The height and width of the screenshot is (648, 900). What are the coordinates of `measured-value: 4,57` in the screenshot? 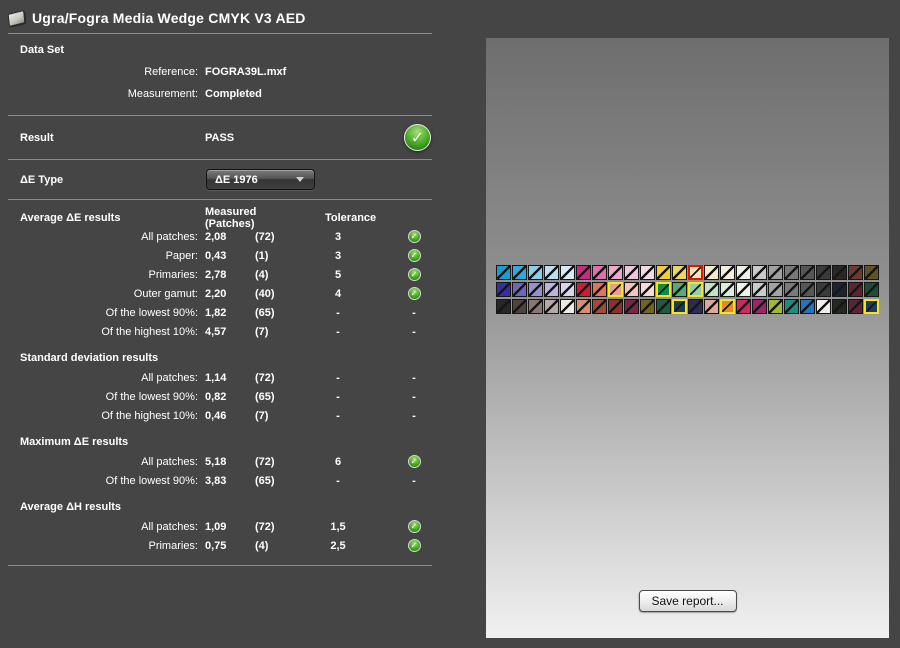 It's located at (216, 331).